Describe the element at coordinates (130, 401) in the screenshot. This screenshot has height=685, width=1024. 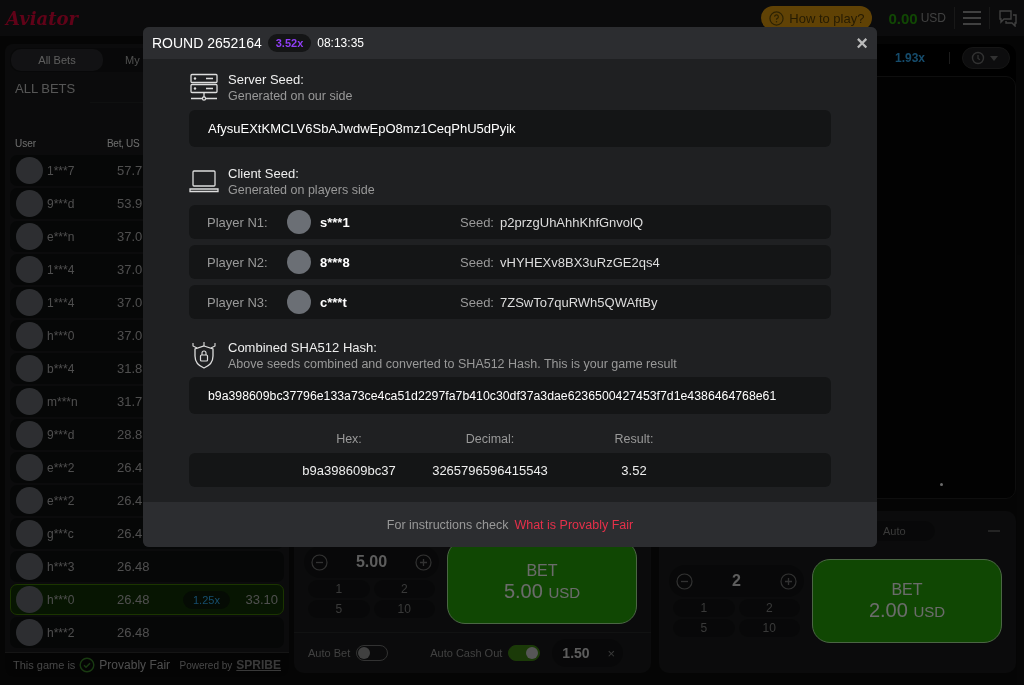
I see `bet-amount: 31.7` at that location.